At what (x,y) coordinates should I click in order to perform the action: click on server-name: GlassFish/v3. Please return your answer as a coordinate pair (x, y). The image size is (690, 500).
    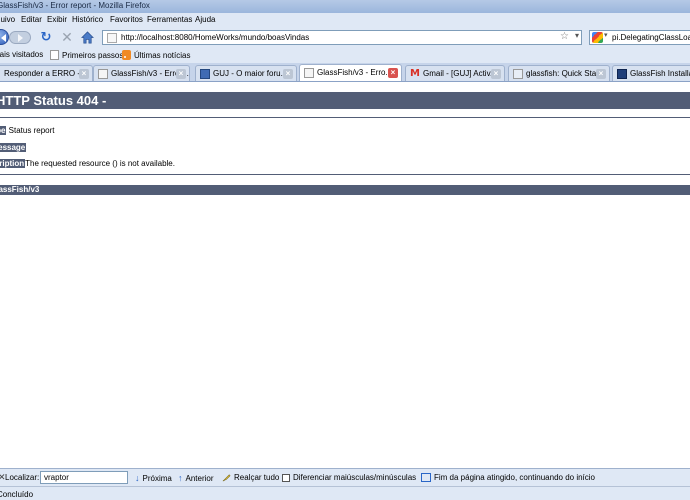
    Looking at the image, I should click on (20, 189).